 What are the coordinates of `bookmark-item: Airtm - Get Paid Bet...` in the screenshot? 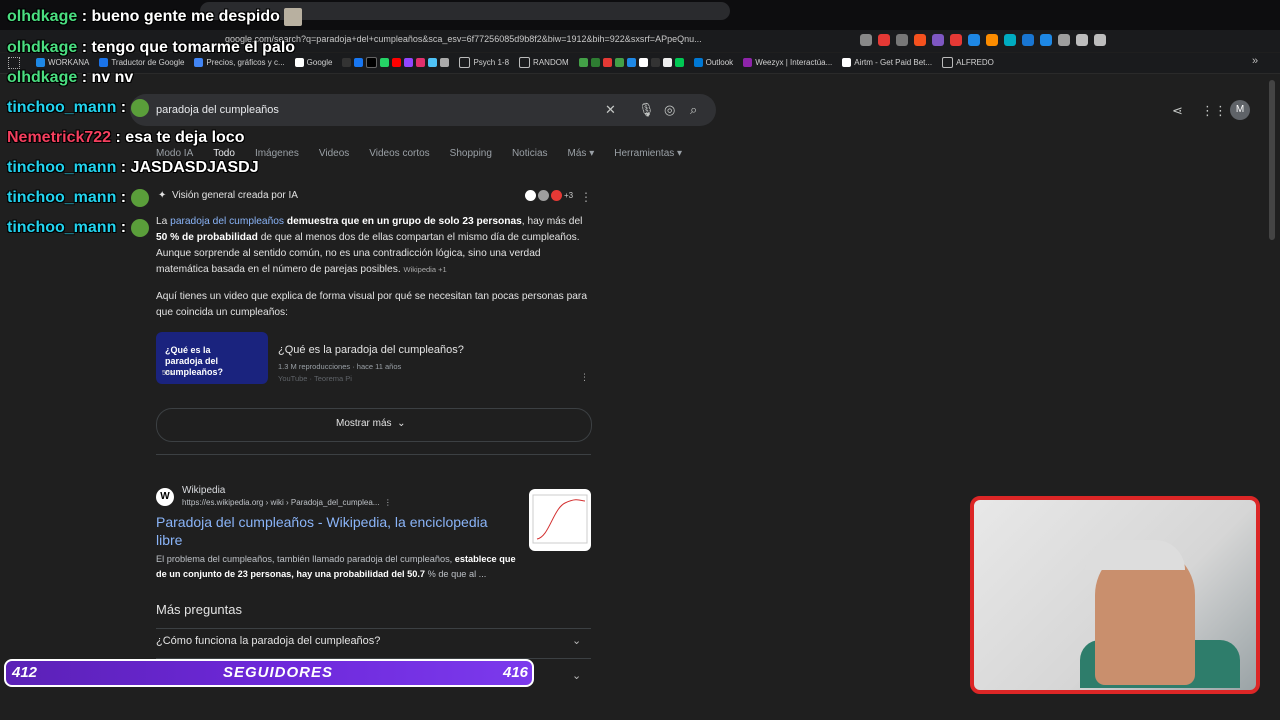 It's located at (887, 62).